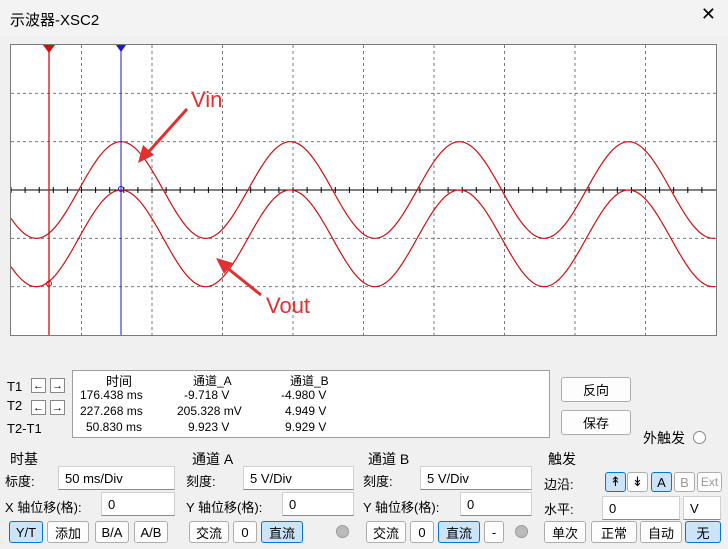 This screenshot has width=728, height=549. What do you see at coordinates (209, 532) in the screenshot?
I see `channel-a-ac-button: 交流` at bounding box center [209, 532].